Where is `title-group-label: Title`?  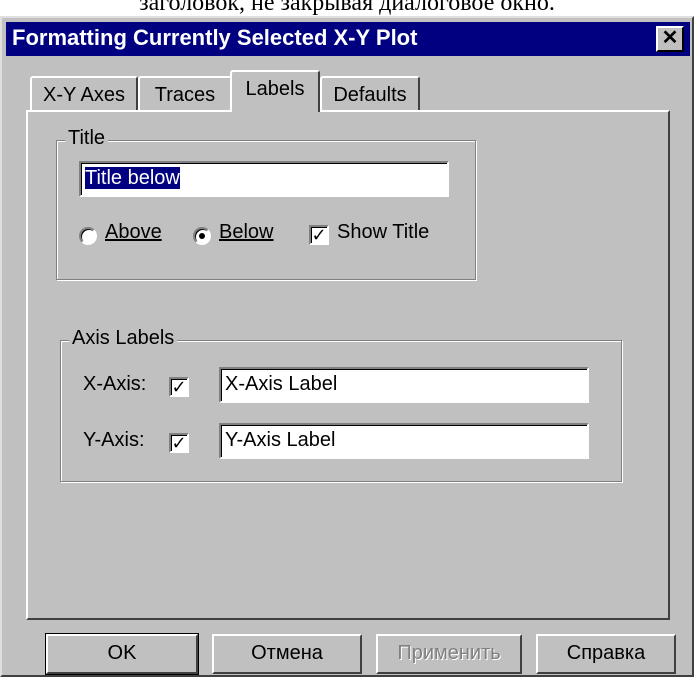 title-group-label: Title is located at coordinates (87, 138).